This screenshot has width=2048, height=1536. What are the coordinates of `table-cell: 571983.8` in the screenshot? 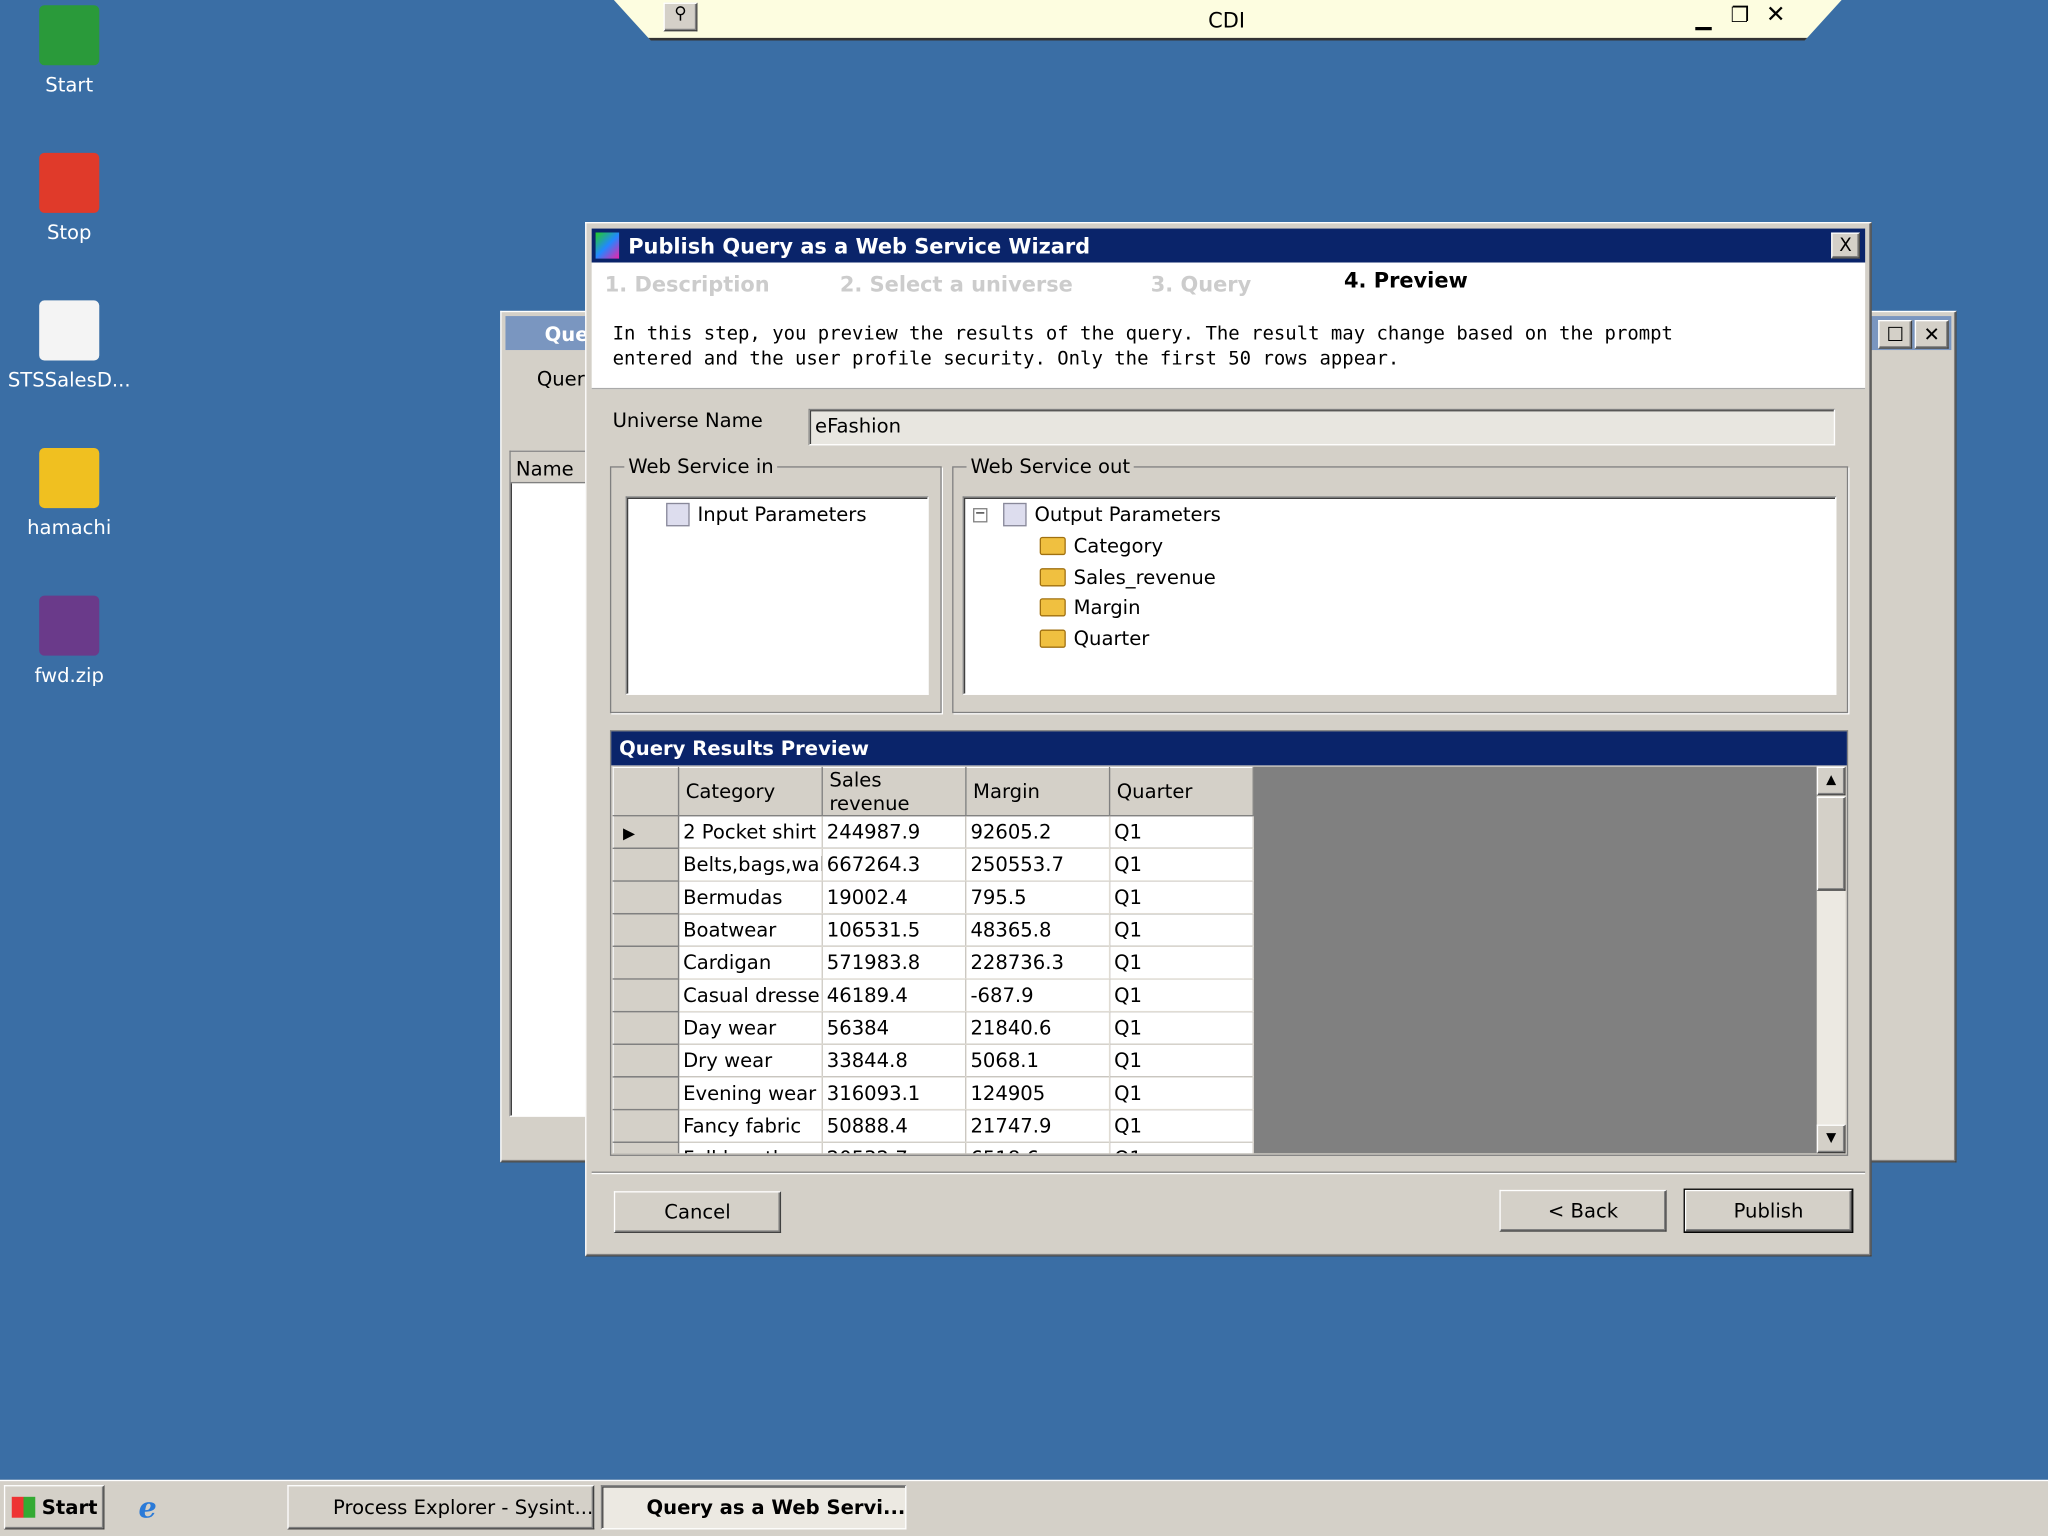 It's located at (894, 962).